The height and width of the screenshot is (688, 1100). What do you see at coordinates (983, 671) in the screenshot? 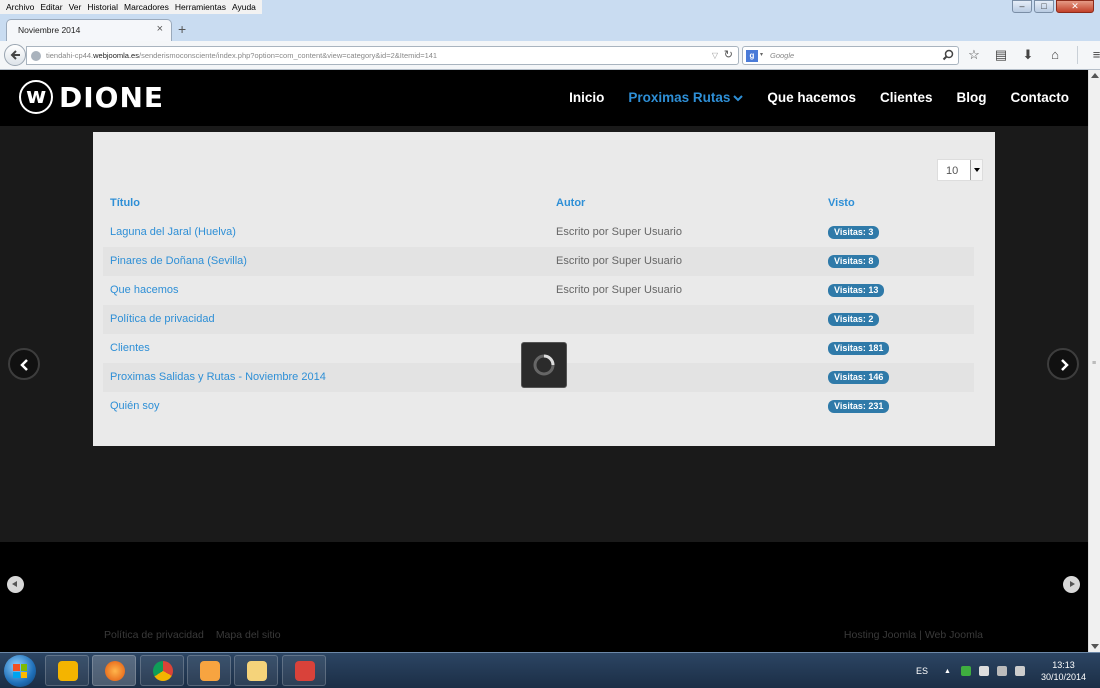
I see `tray-power-icon` at bounding box center [983, 671].